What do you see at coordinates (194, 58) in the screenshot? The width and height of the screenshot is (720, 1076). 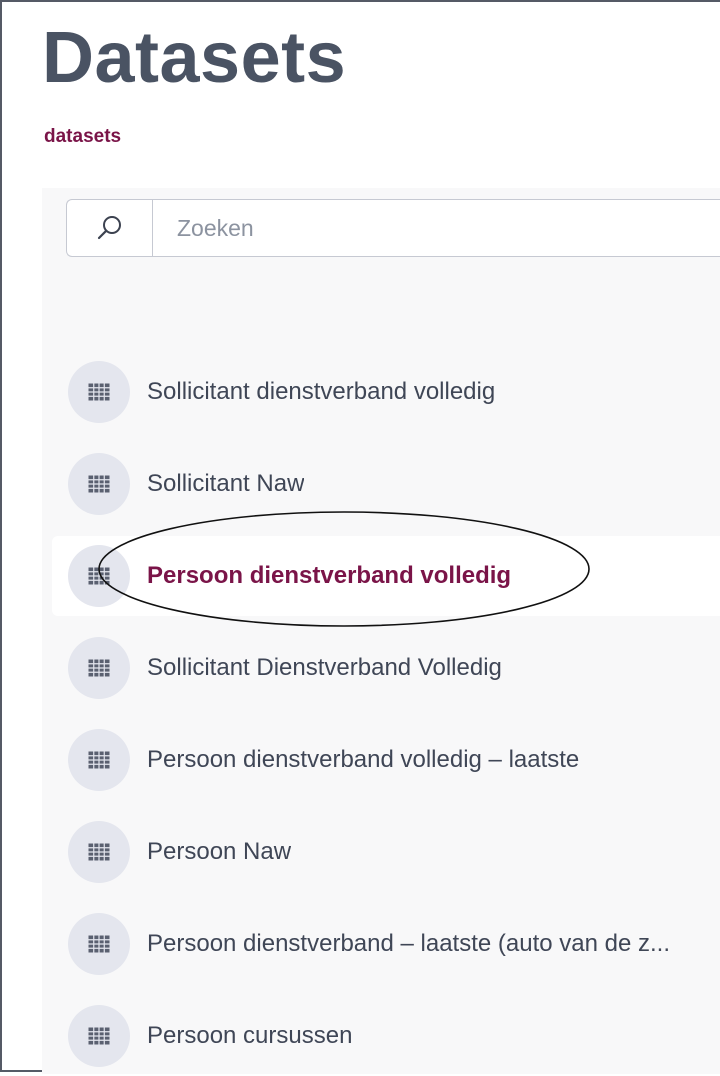 I see `page-title: Datasets` at bounding box center [194, 58].